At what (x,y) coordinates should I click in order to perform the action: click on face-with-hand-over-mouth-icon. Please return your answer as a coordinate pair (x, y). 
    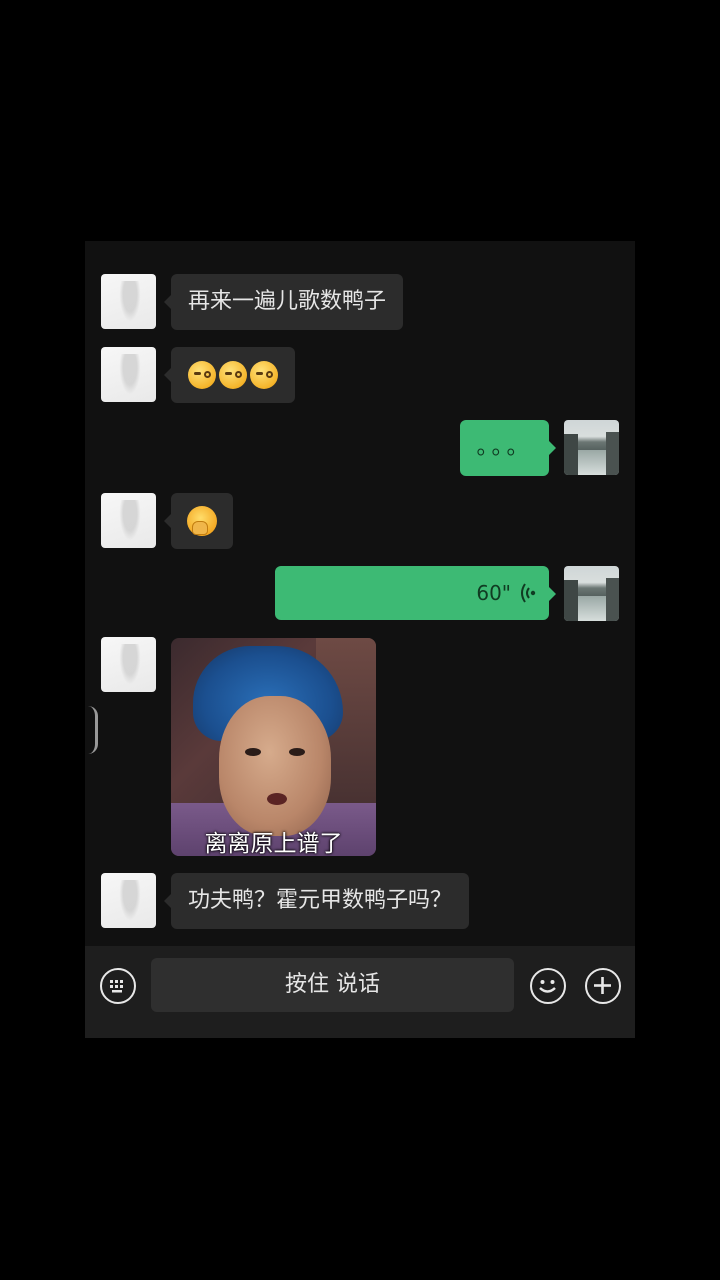
    Looking at the image, I should click on (202, 521).